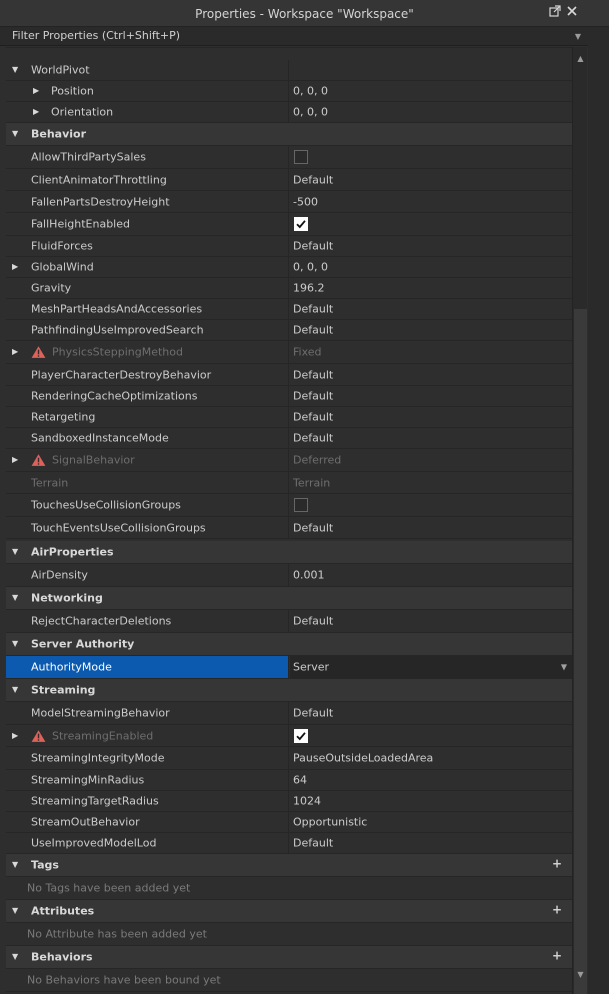  What do you see at coordinates (294, 36) in the screenshot?
I see `filter-bar: Filter Properties (Ctrl+Shift+P) ▼` at bounding box center [294, 36].